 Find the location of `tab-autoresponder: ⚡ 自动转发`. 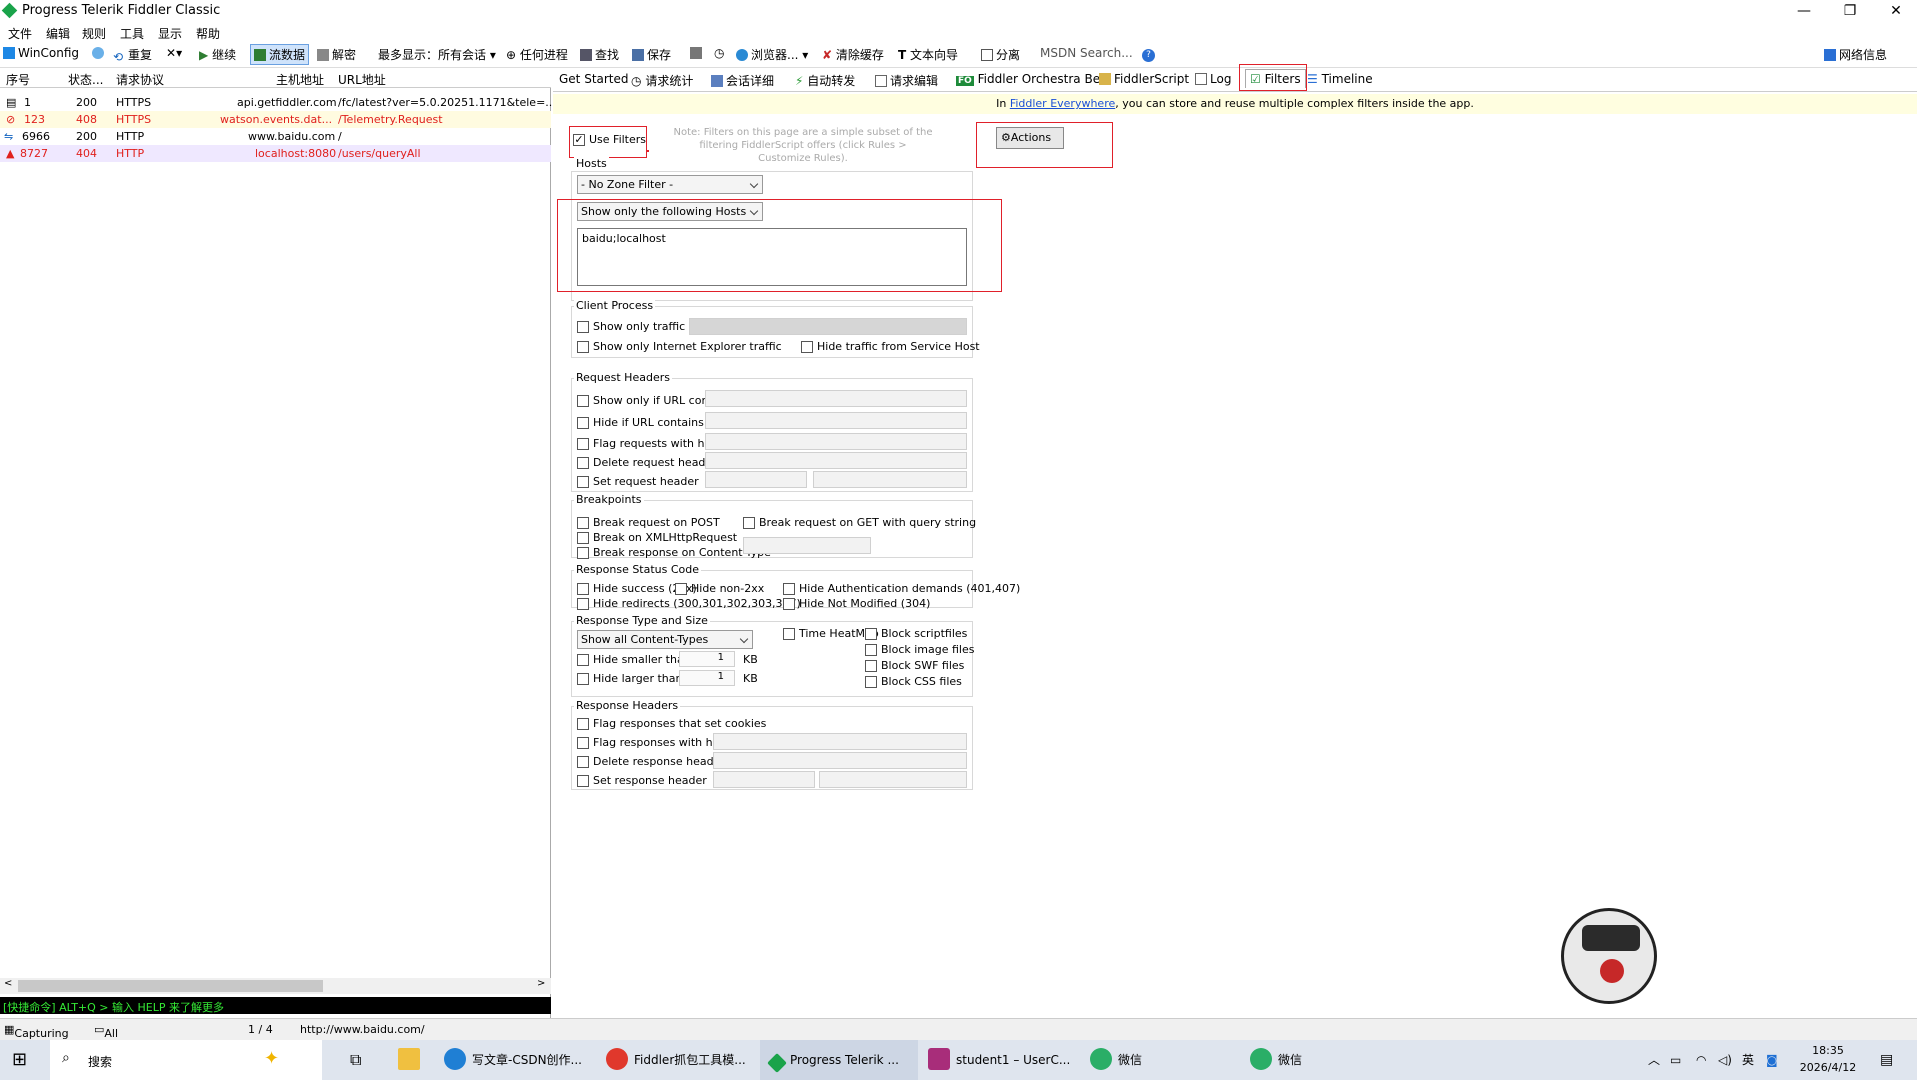

tab-autoresponder: ⚡ 自动转发 is located at coordinates (825, 80).